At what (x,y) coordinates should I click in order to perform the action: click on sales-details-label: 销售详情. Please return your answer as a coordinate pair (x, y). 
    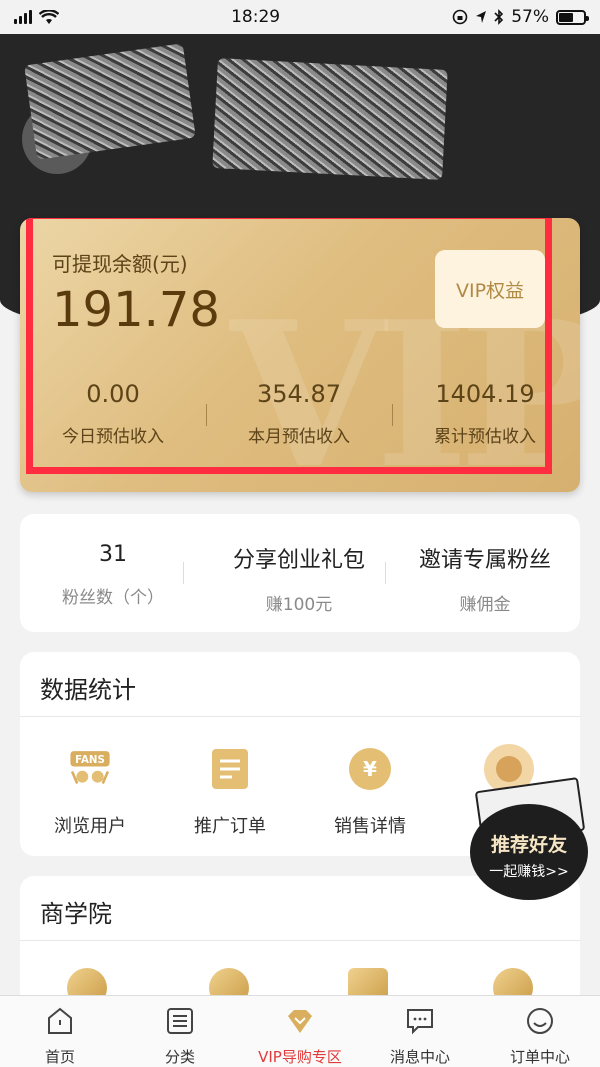
    Looking at the image, I should click on (370, 826).